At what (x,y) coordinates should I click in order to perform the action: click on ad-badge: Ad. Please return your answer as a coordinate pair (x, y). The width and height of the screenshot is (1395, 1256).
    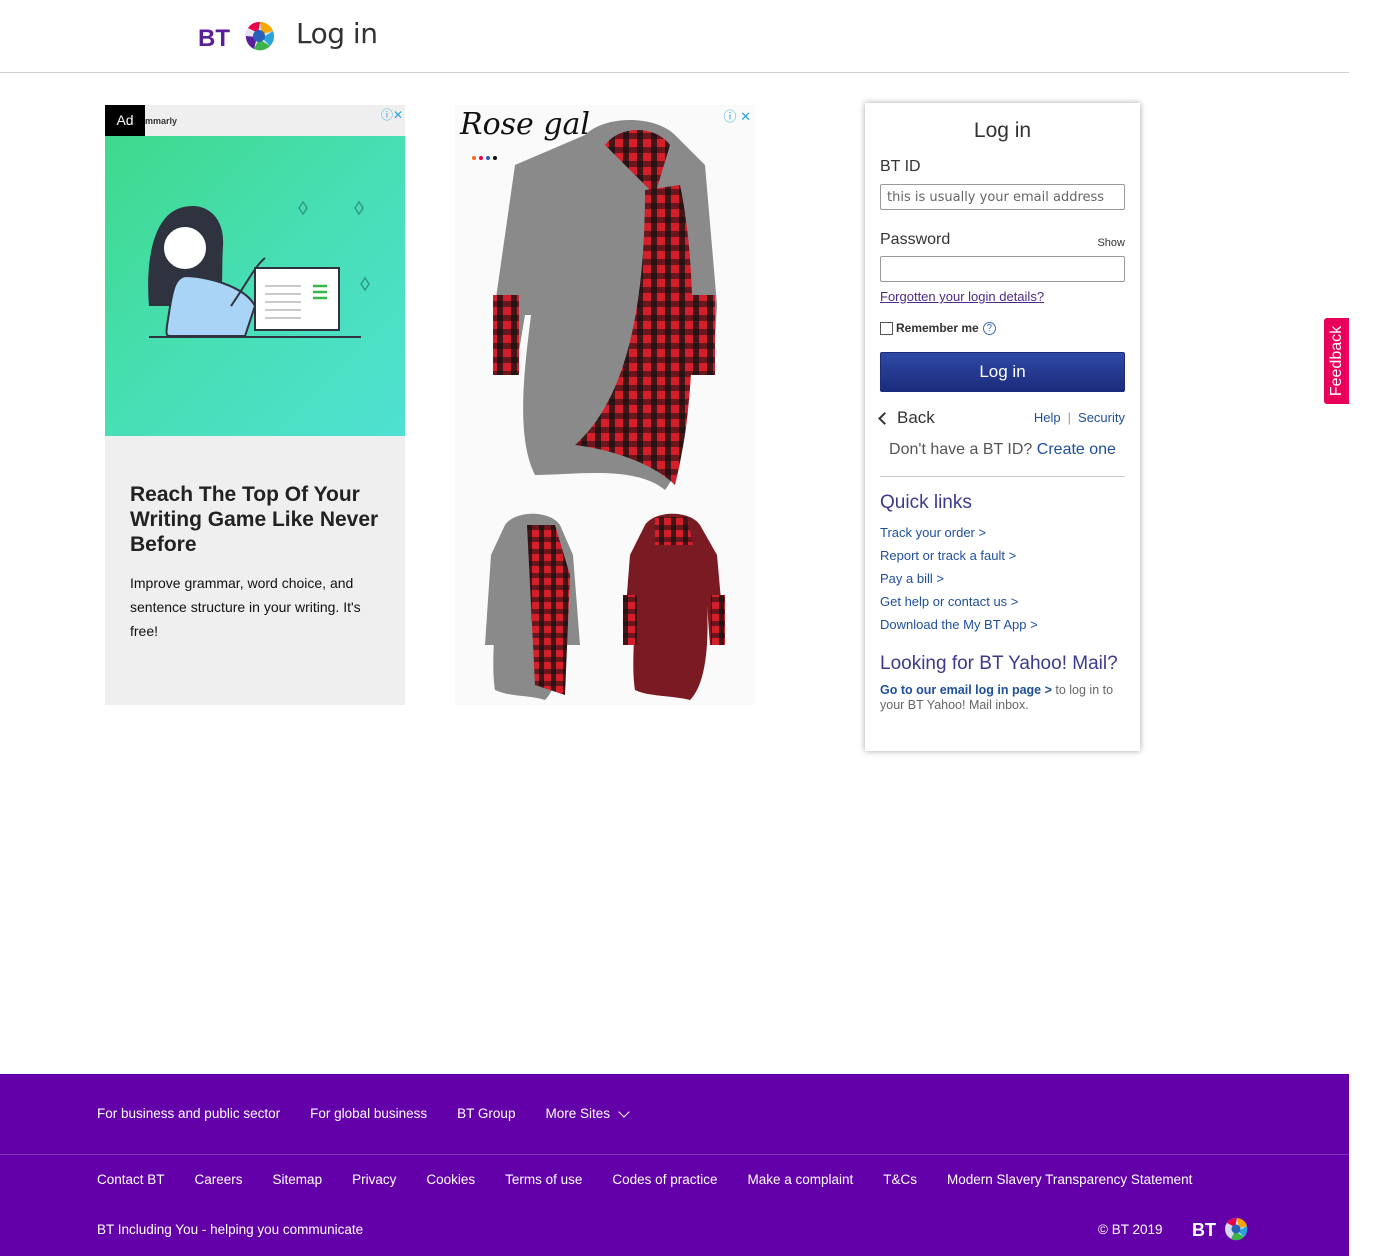
    Looking at the image, I should click on (125, 120).